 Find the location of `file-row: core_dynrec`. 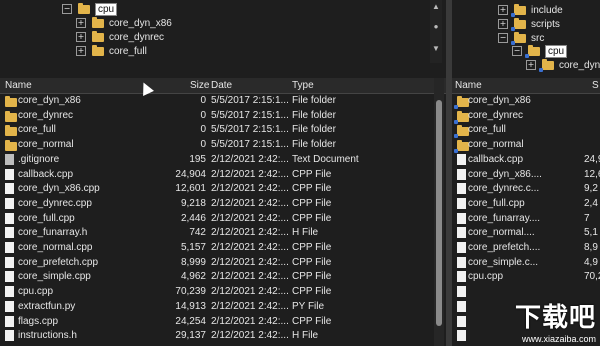

file-row: core_dynrec is located at coordinates (526, 116).